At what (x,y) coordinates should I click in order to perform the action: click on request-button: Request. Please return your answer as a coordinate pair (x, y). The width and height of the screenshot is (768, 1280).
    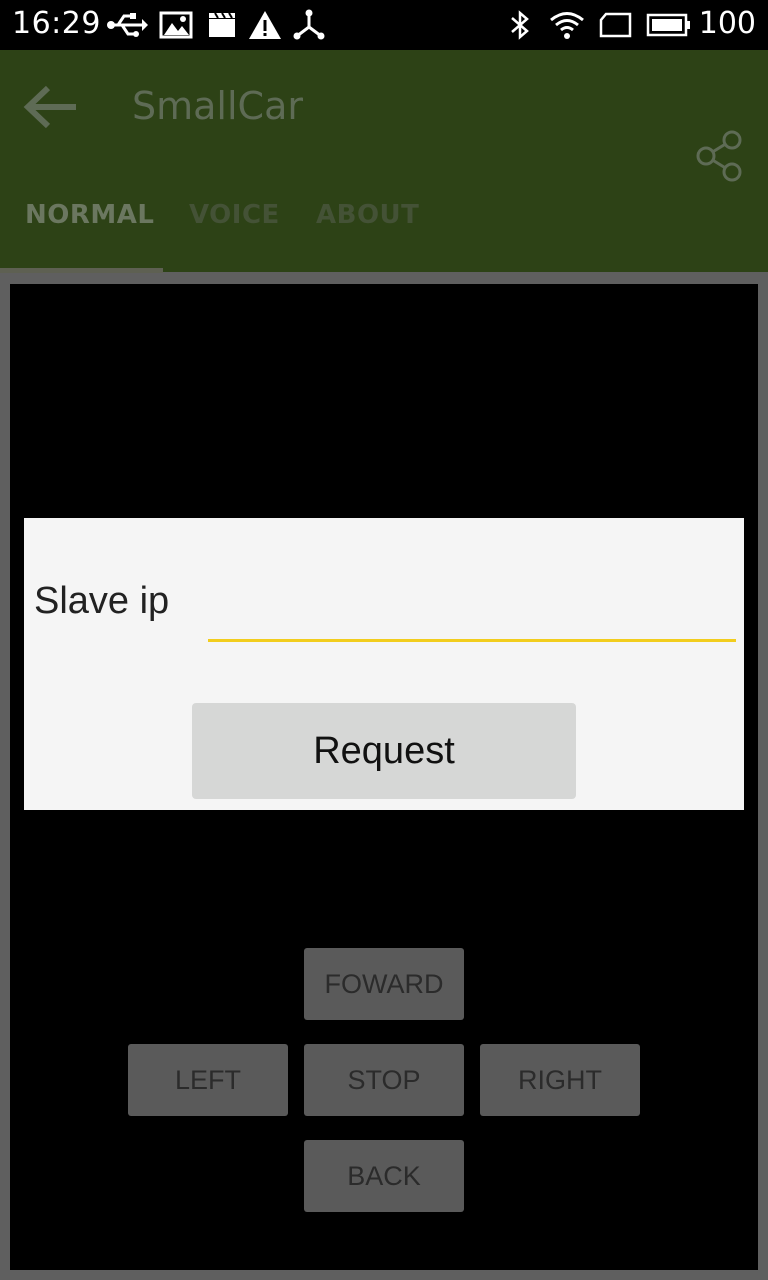
    Looking at the image, I should click on (384, 751).